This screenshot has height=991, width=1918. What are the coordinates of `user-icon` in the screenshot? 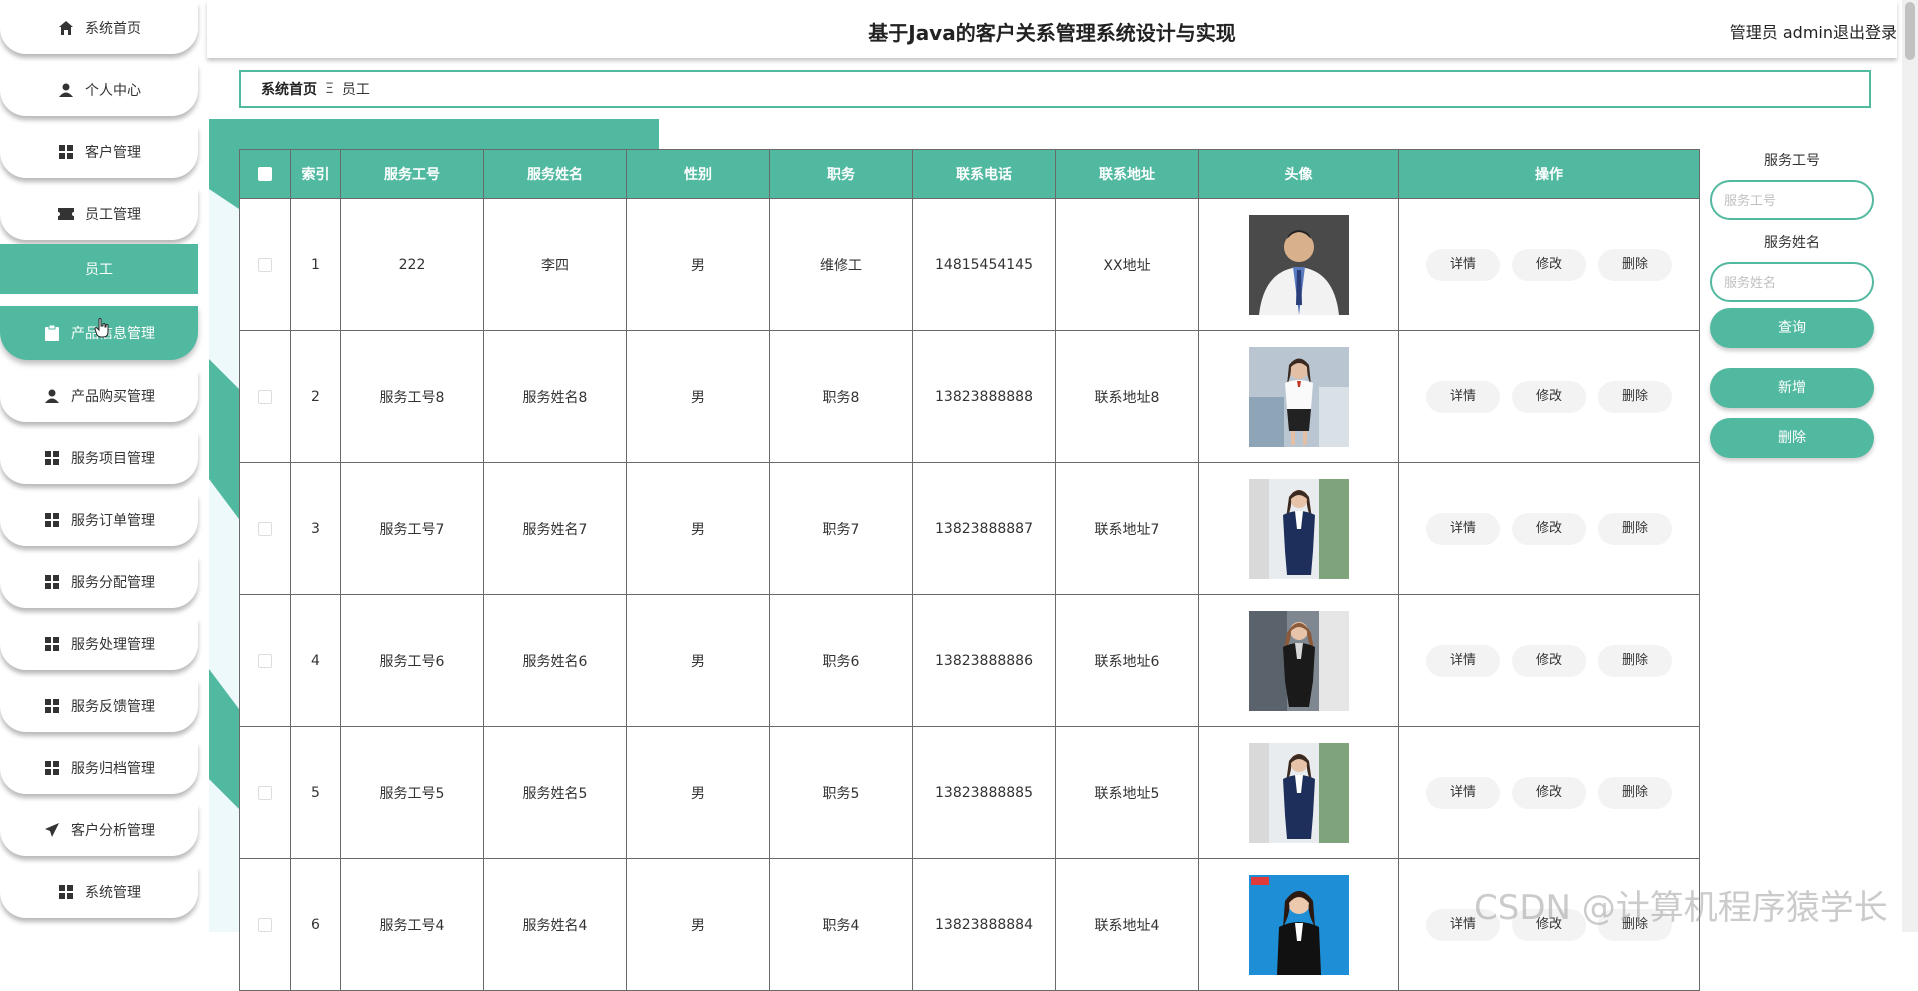 It's located at (66, 90).